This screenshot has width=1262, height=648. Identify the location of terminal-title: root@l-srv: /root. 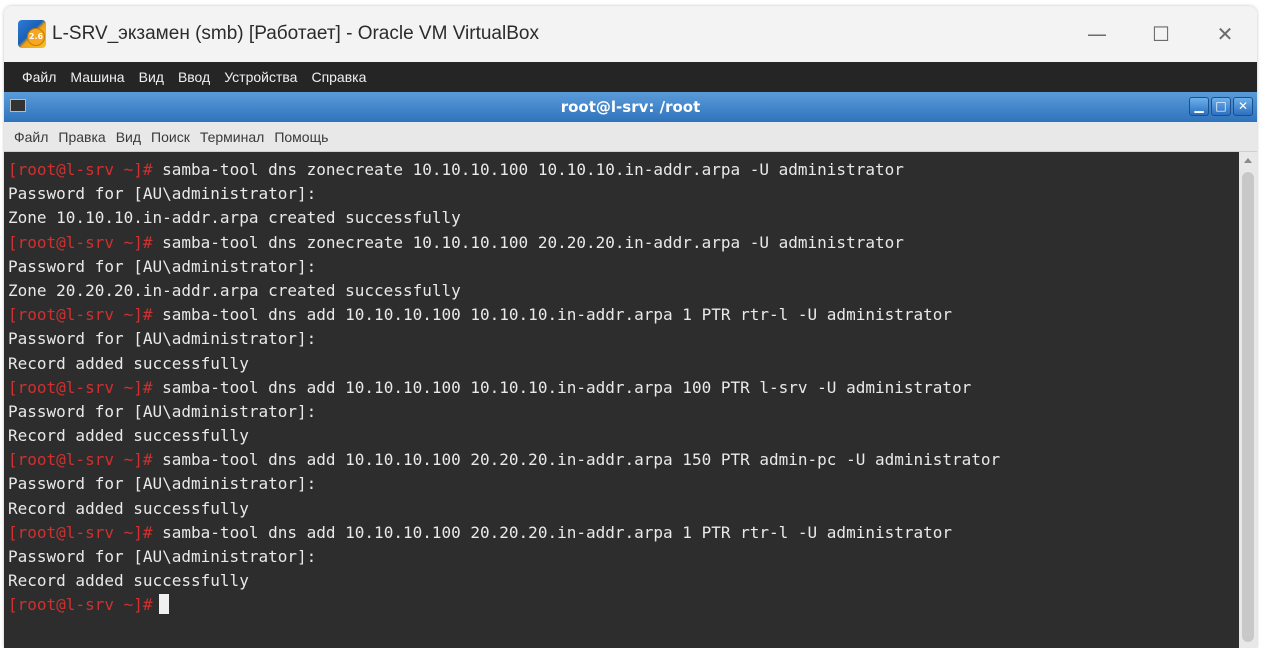
(630, 107).